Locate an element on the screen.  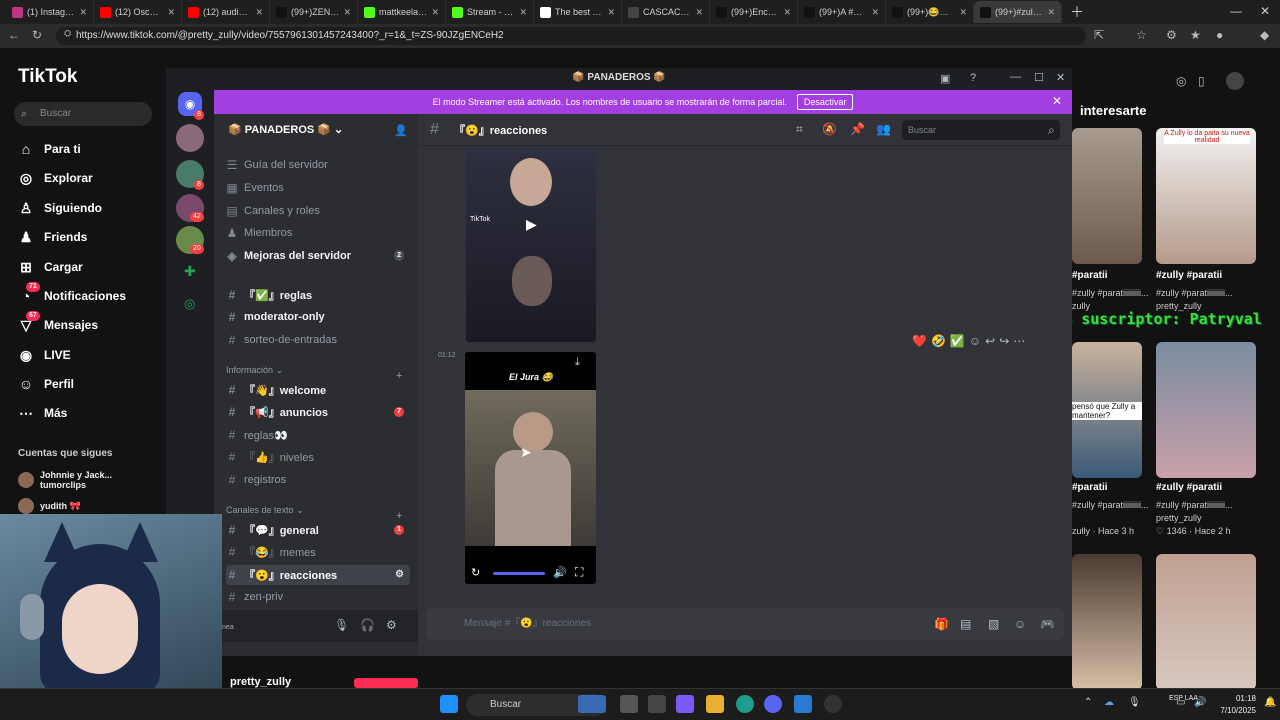
headphones-icon: 🎧 is located at coordinates (367, 625).